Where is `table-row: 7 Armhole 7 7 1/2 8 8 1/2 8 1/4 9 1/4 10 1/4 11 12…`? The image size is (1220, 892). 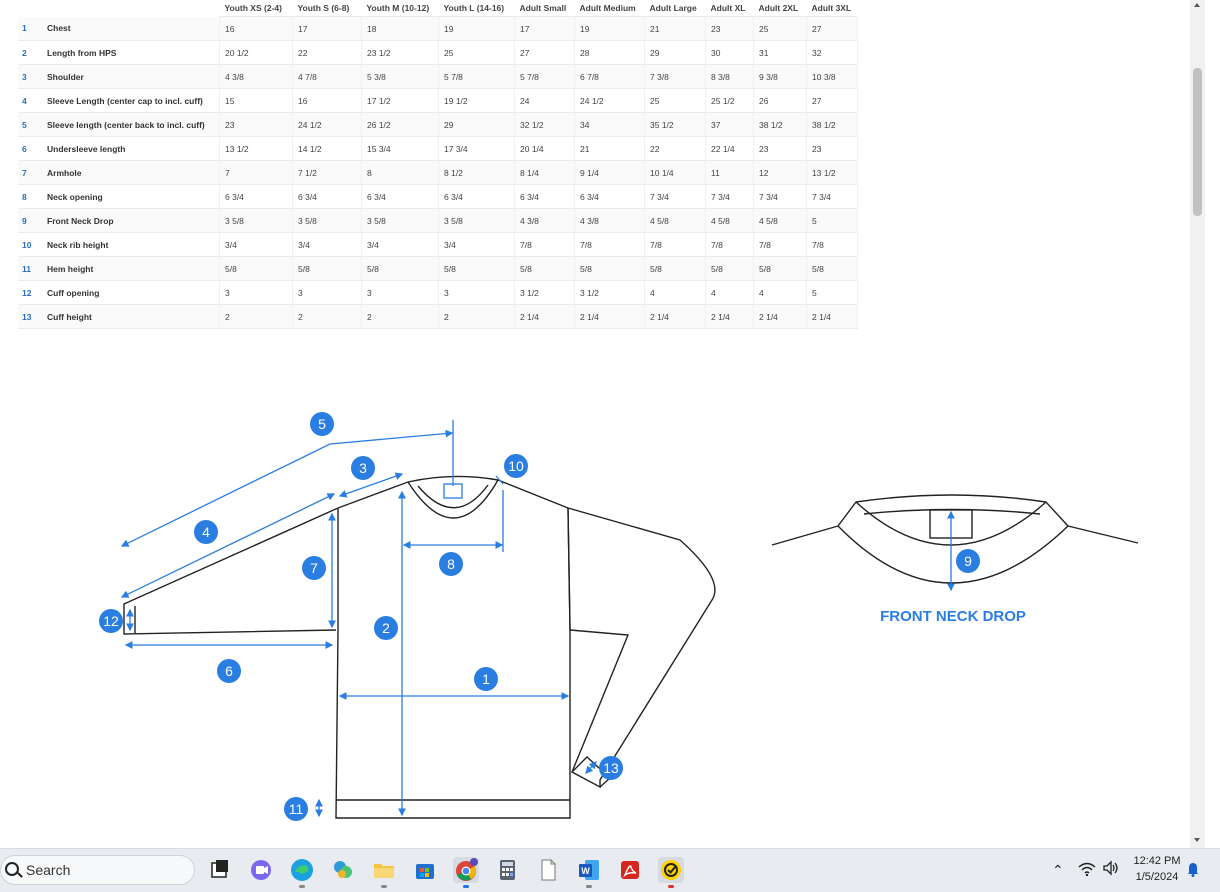 table-row: 7 Armhole 7 7 1/2 8 8 1/2 8 1/4 9 1/4 10 1/4 11 12… is located at coordinates (438, 172).